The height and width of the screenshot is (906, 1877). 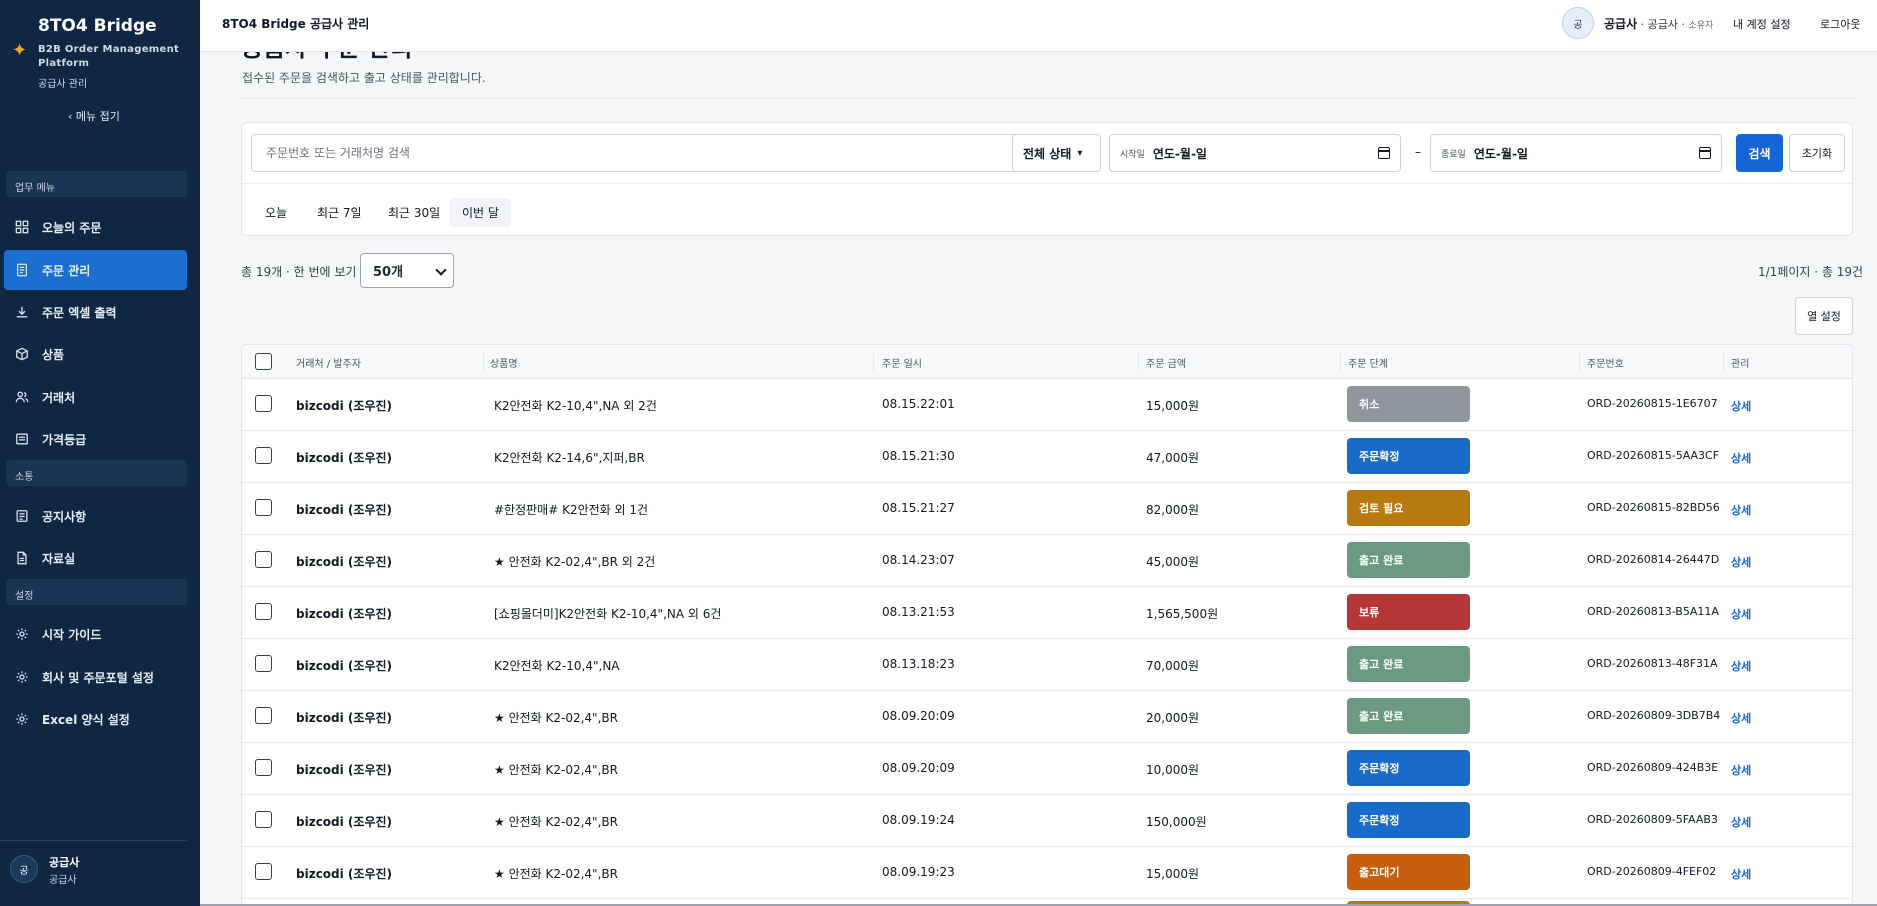 I want to click on quick-range-this-month: 이번 달, so click(x=480, y=212).